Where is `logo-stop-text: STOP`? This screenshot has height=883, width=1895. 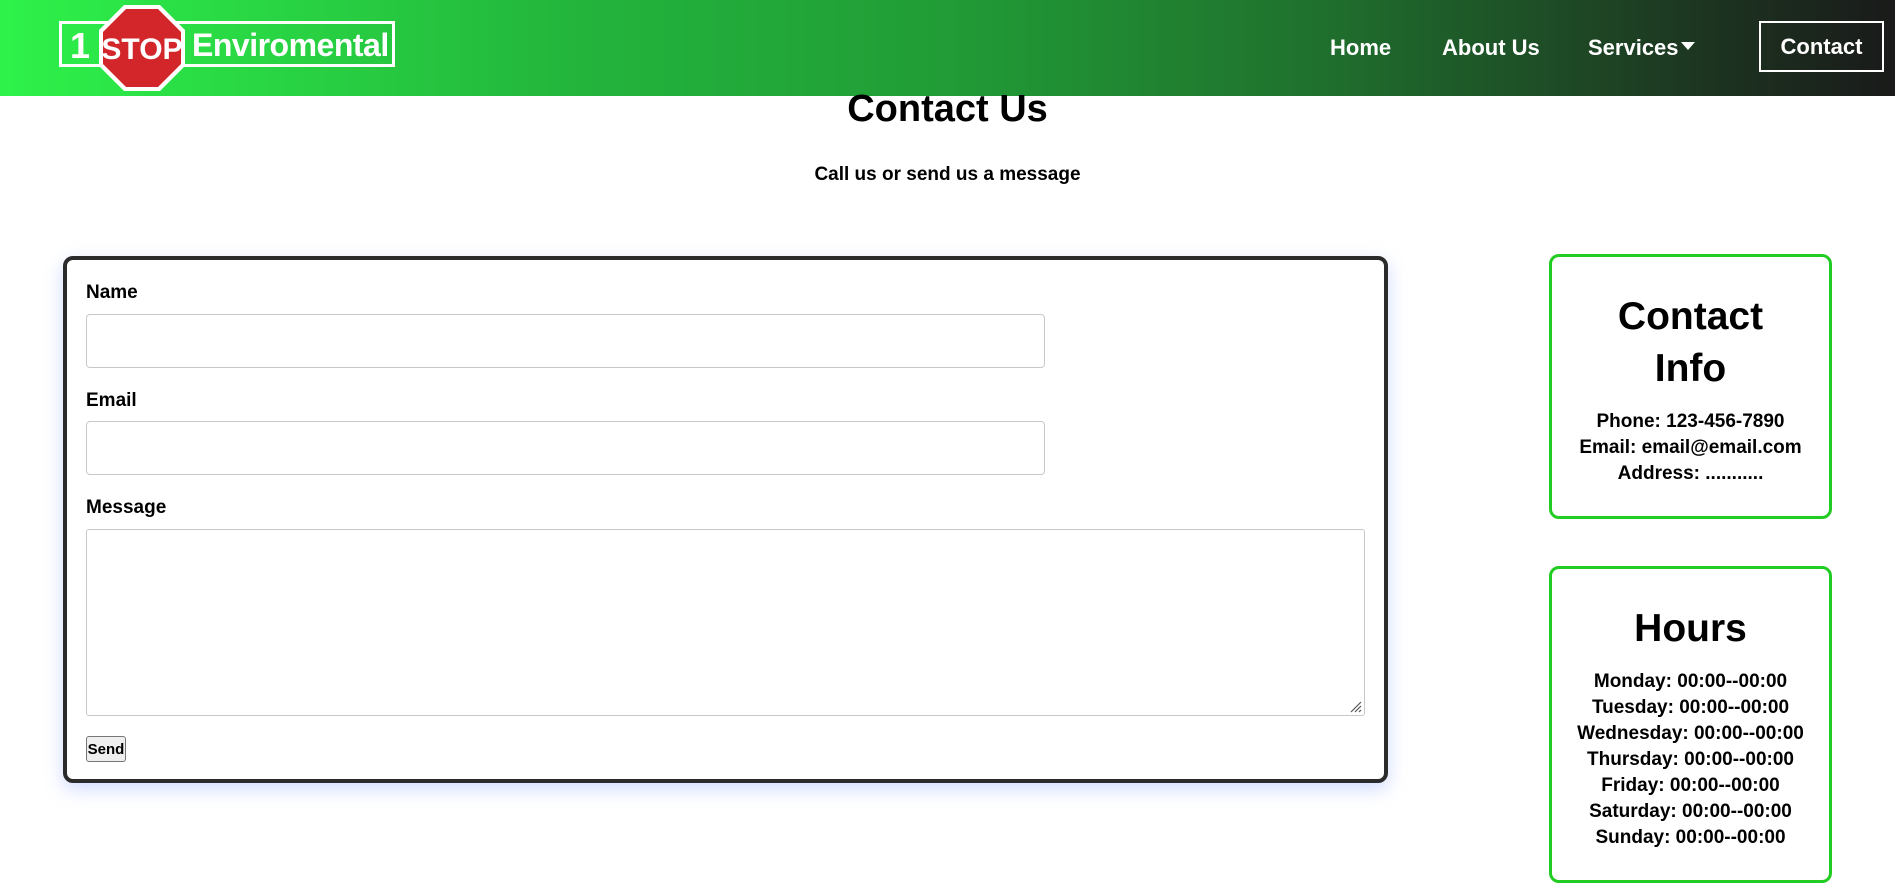 logo-stop-text: STOP is located at coordinates (141, 49).